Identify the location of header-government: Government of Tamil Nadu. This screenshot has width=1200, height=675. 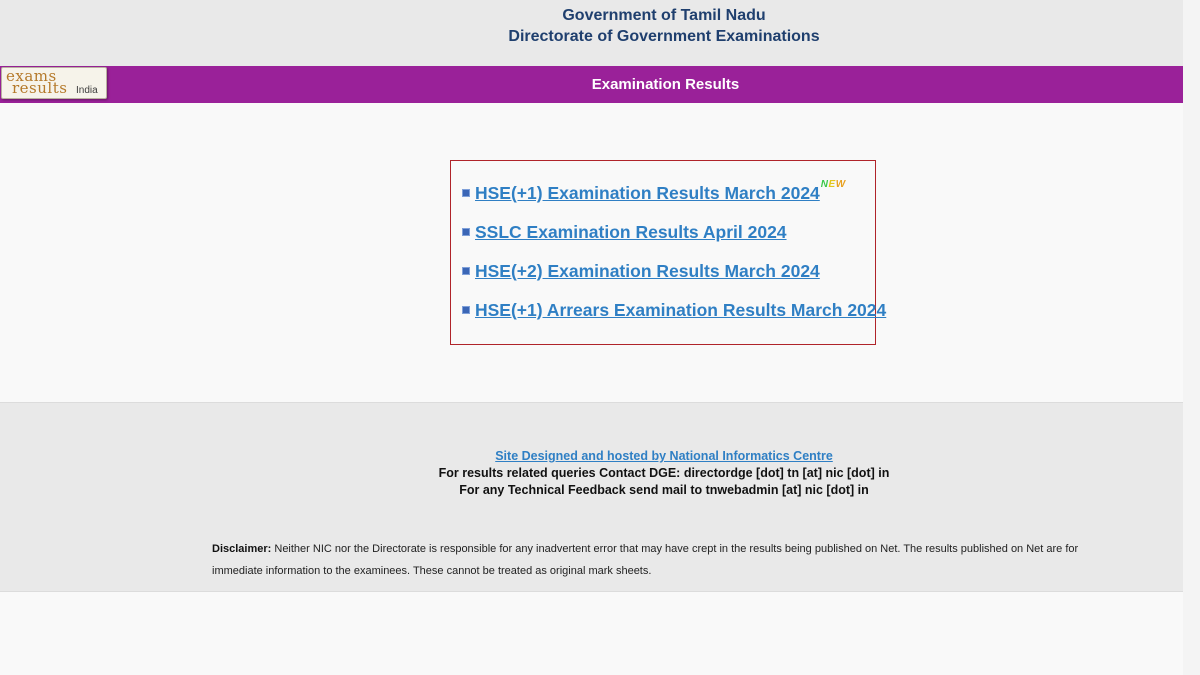
(664, 15).